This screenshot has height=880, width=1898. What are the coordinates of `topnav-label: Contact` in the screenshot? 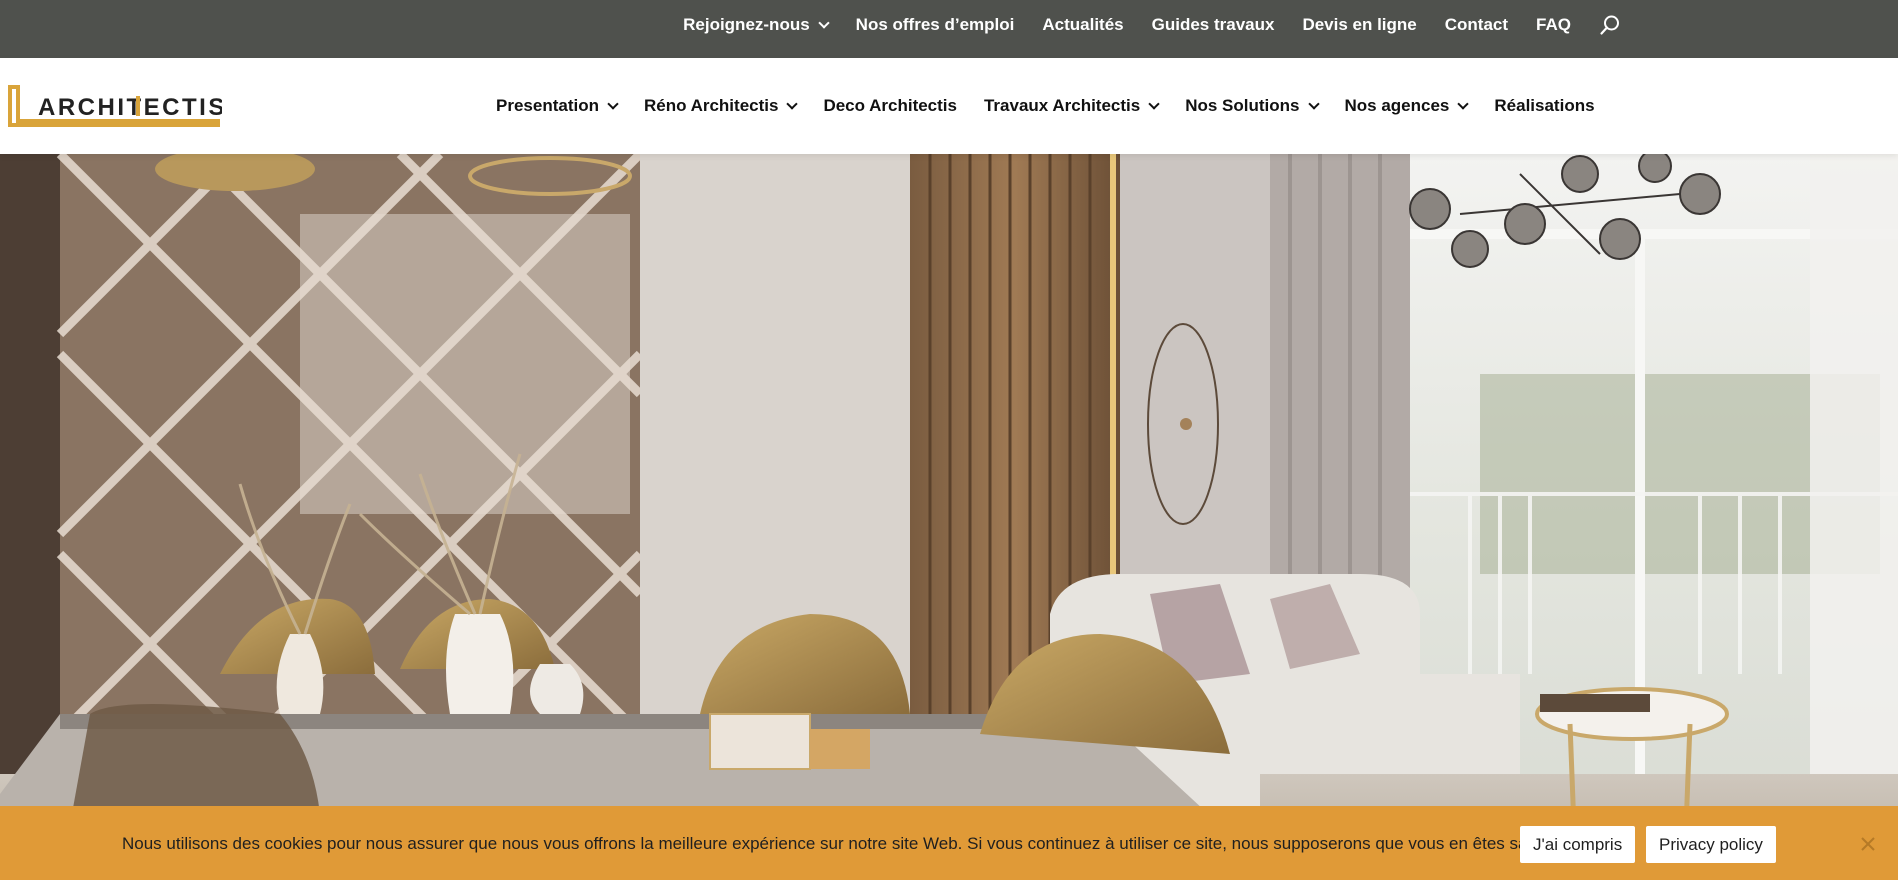 It's located at (1476, 24).